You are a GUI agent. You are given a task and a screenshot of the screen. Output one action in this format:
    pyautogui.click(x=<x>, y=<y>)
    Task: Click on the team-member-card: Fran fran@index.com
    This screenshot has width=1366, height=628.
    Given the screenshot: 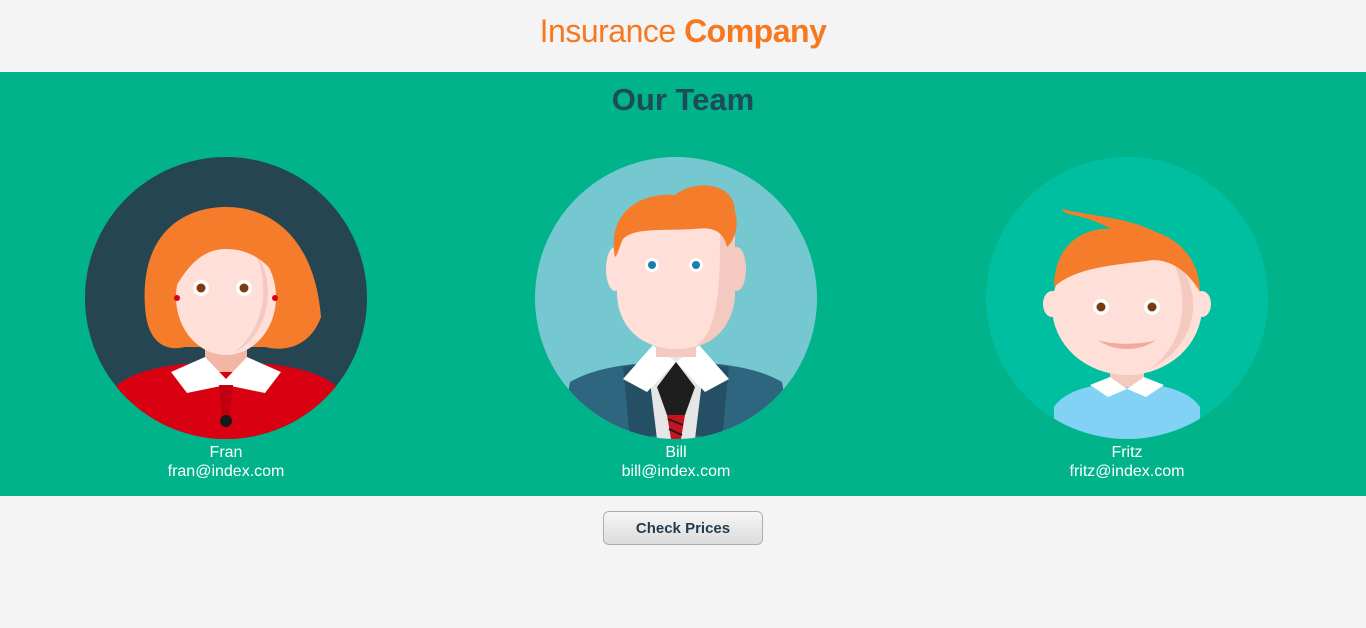 What is the action you would take?
    pyautogui.click(x=226, y=319)
    